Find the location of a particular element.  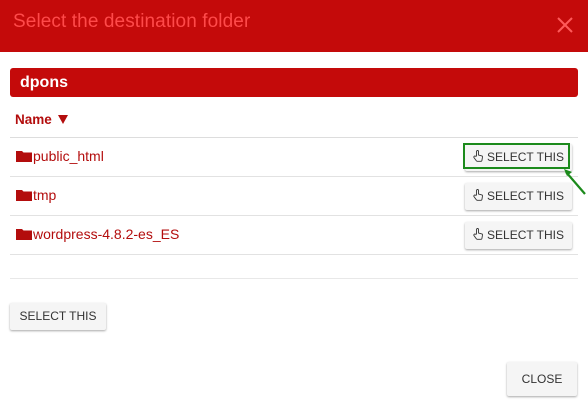

table-header: Name is located at coordinates (294, 121).